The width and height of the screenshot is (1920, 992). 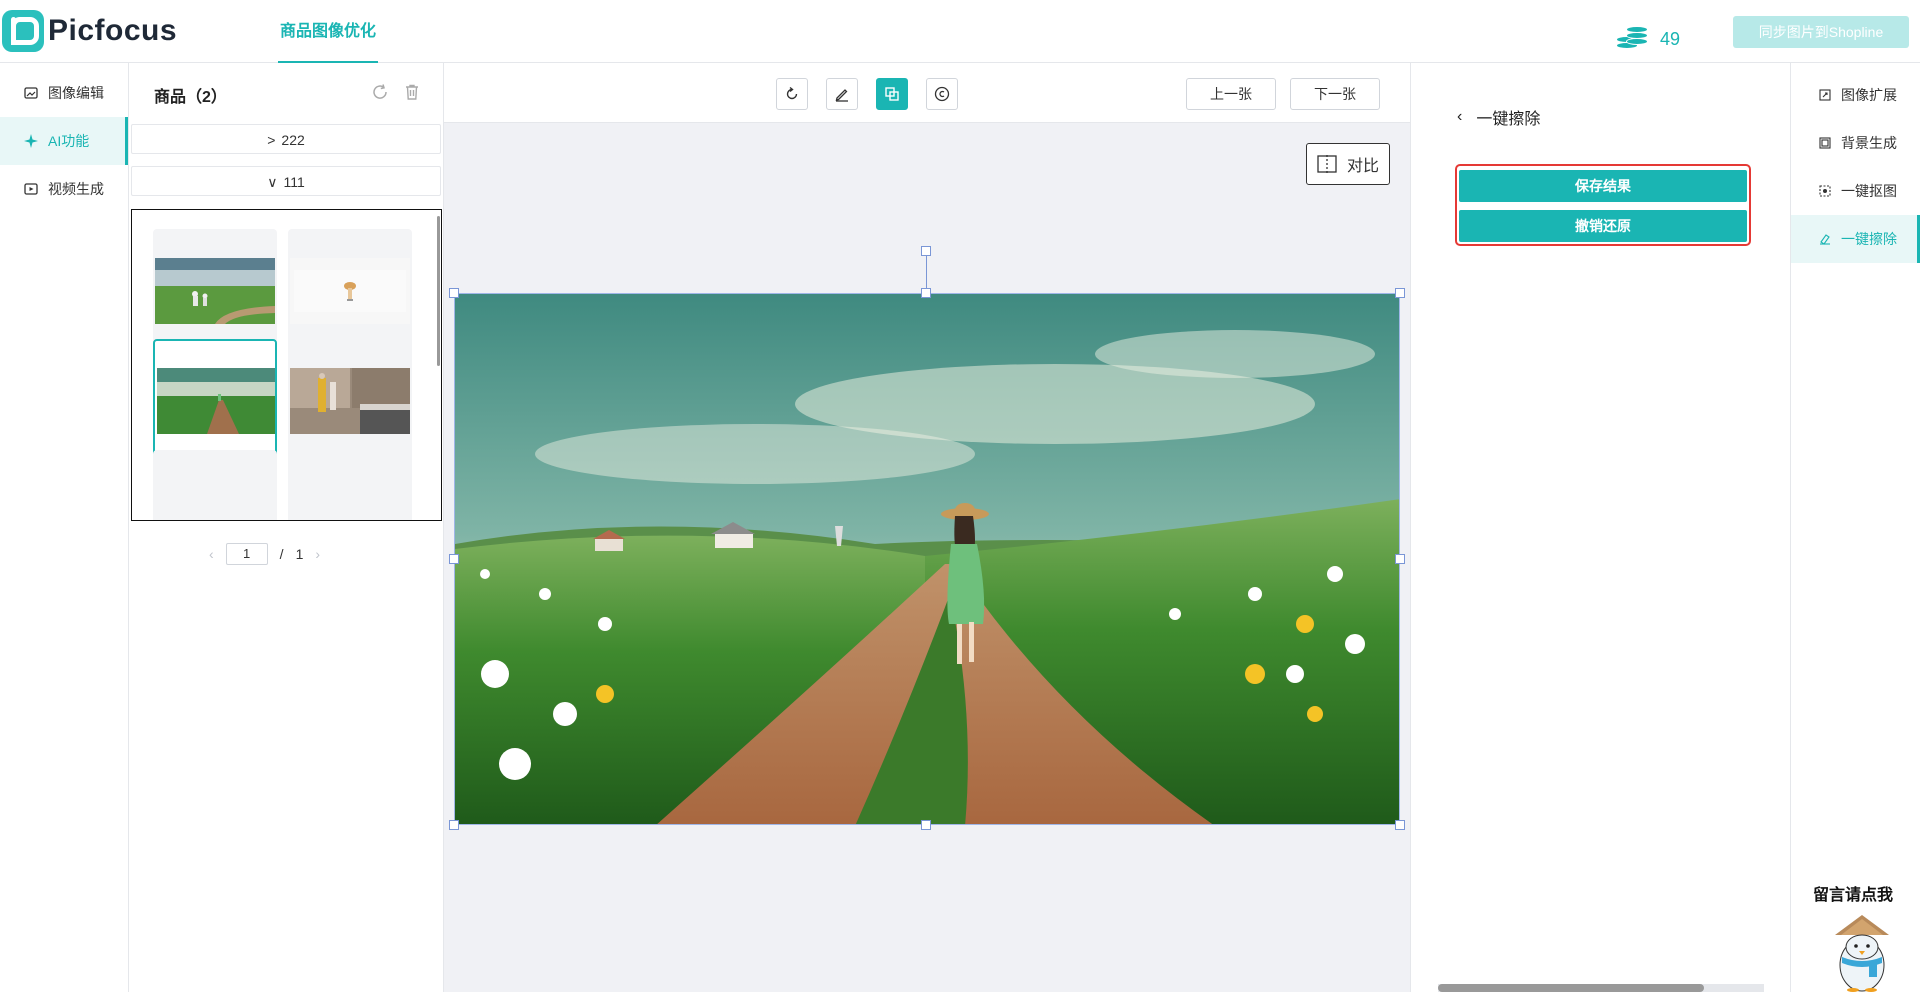 What do you see at coordinates (211, 554) in the screenshot?
I see `prev-page-icon: ‹` at bounding box center [211, 554].